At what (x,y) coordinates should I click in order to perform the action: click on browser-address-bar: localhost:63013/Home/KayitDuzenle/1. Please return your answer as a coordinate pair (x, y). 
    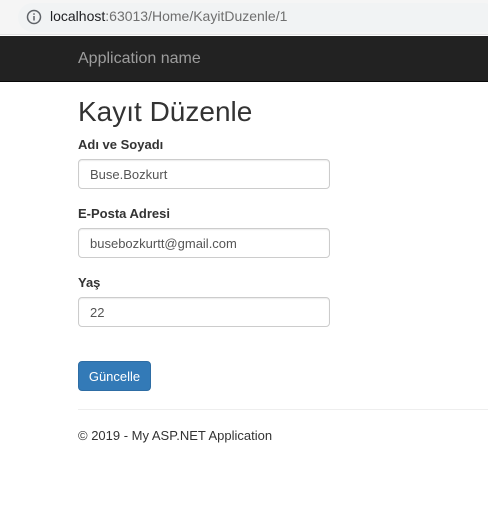
    Looking at the image, I should click on (244, 17).